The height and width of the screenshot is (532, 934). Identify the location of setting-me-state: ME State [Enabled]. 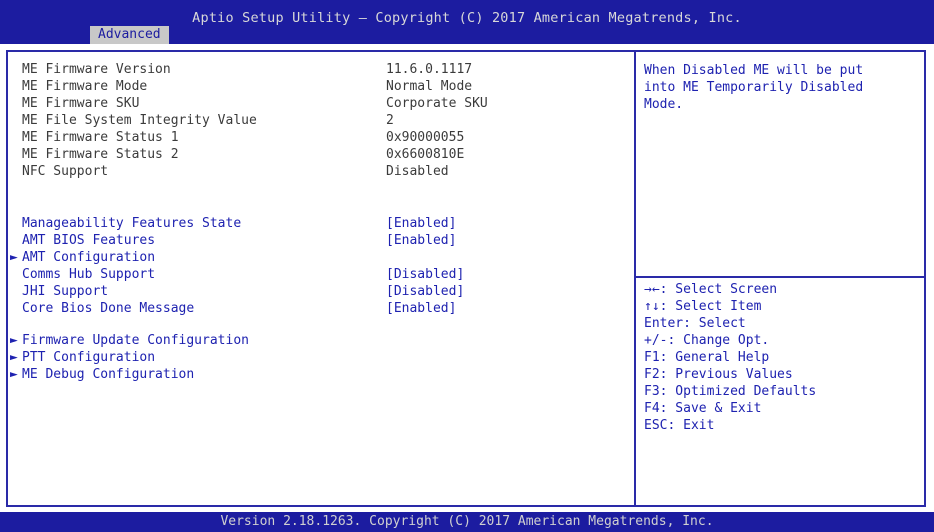
(239, 207).